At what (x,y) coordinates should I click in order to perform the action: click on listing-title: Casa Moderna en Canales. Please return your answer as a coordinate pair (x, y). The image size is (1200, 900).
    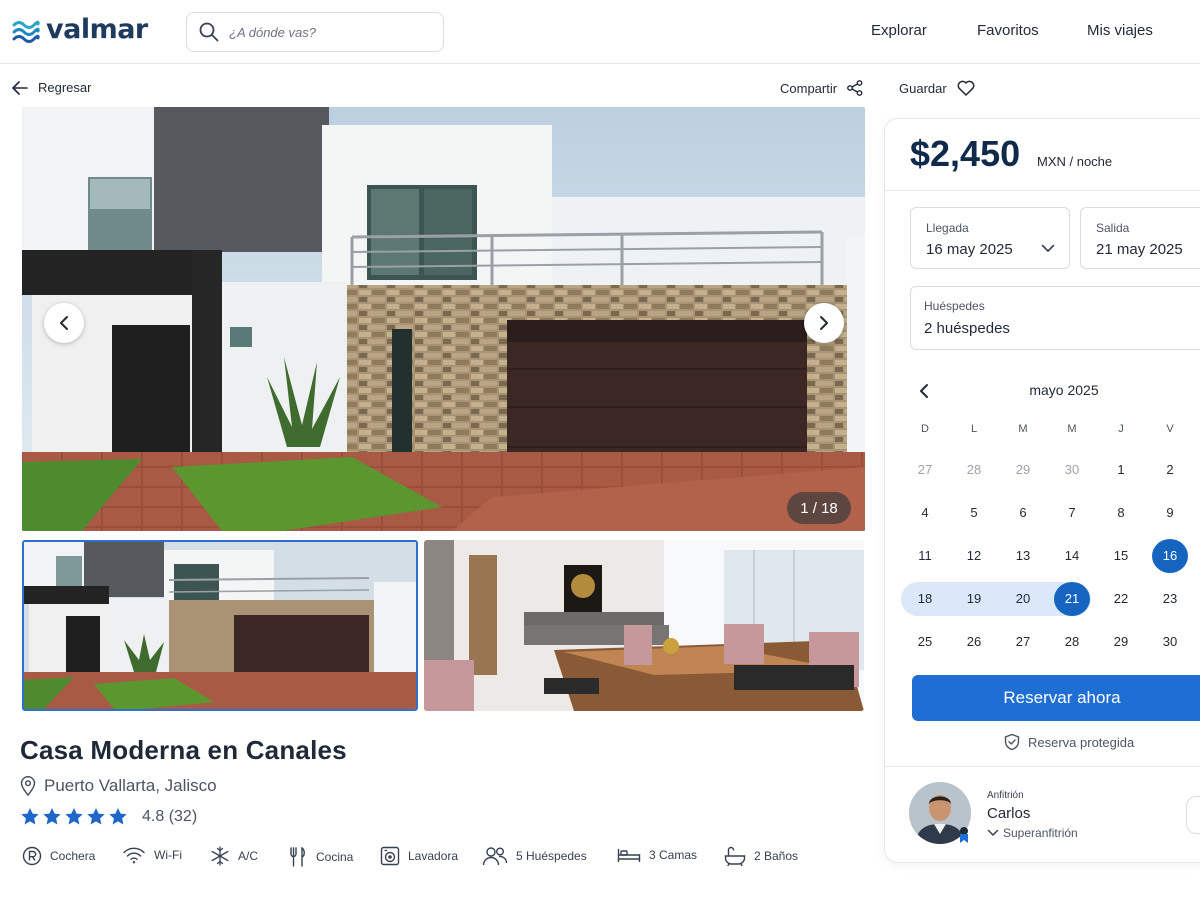
    Looking at the image, I should click on (183, 750).